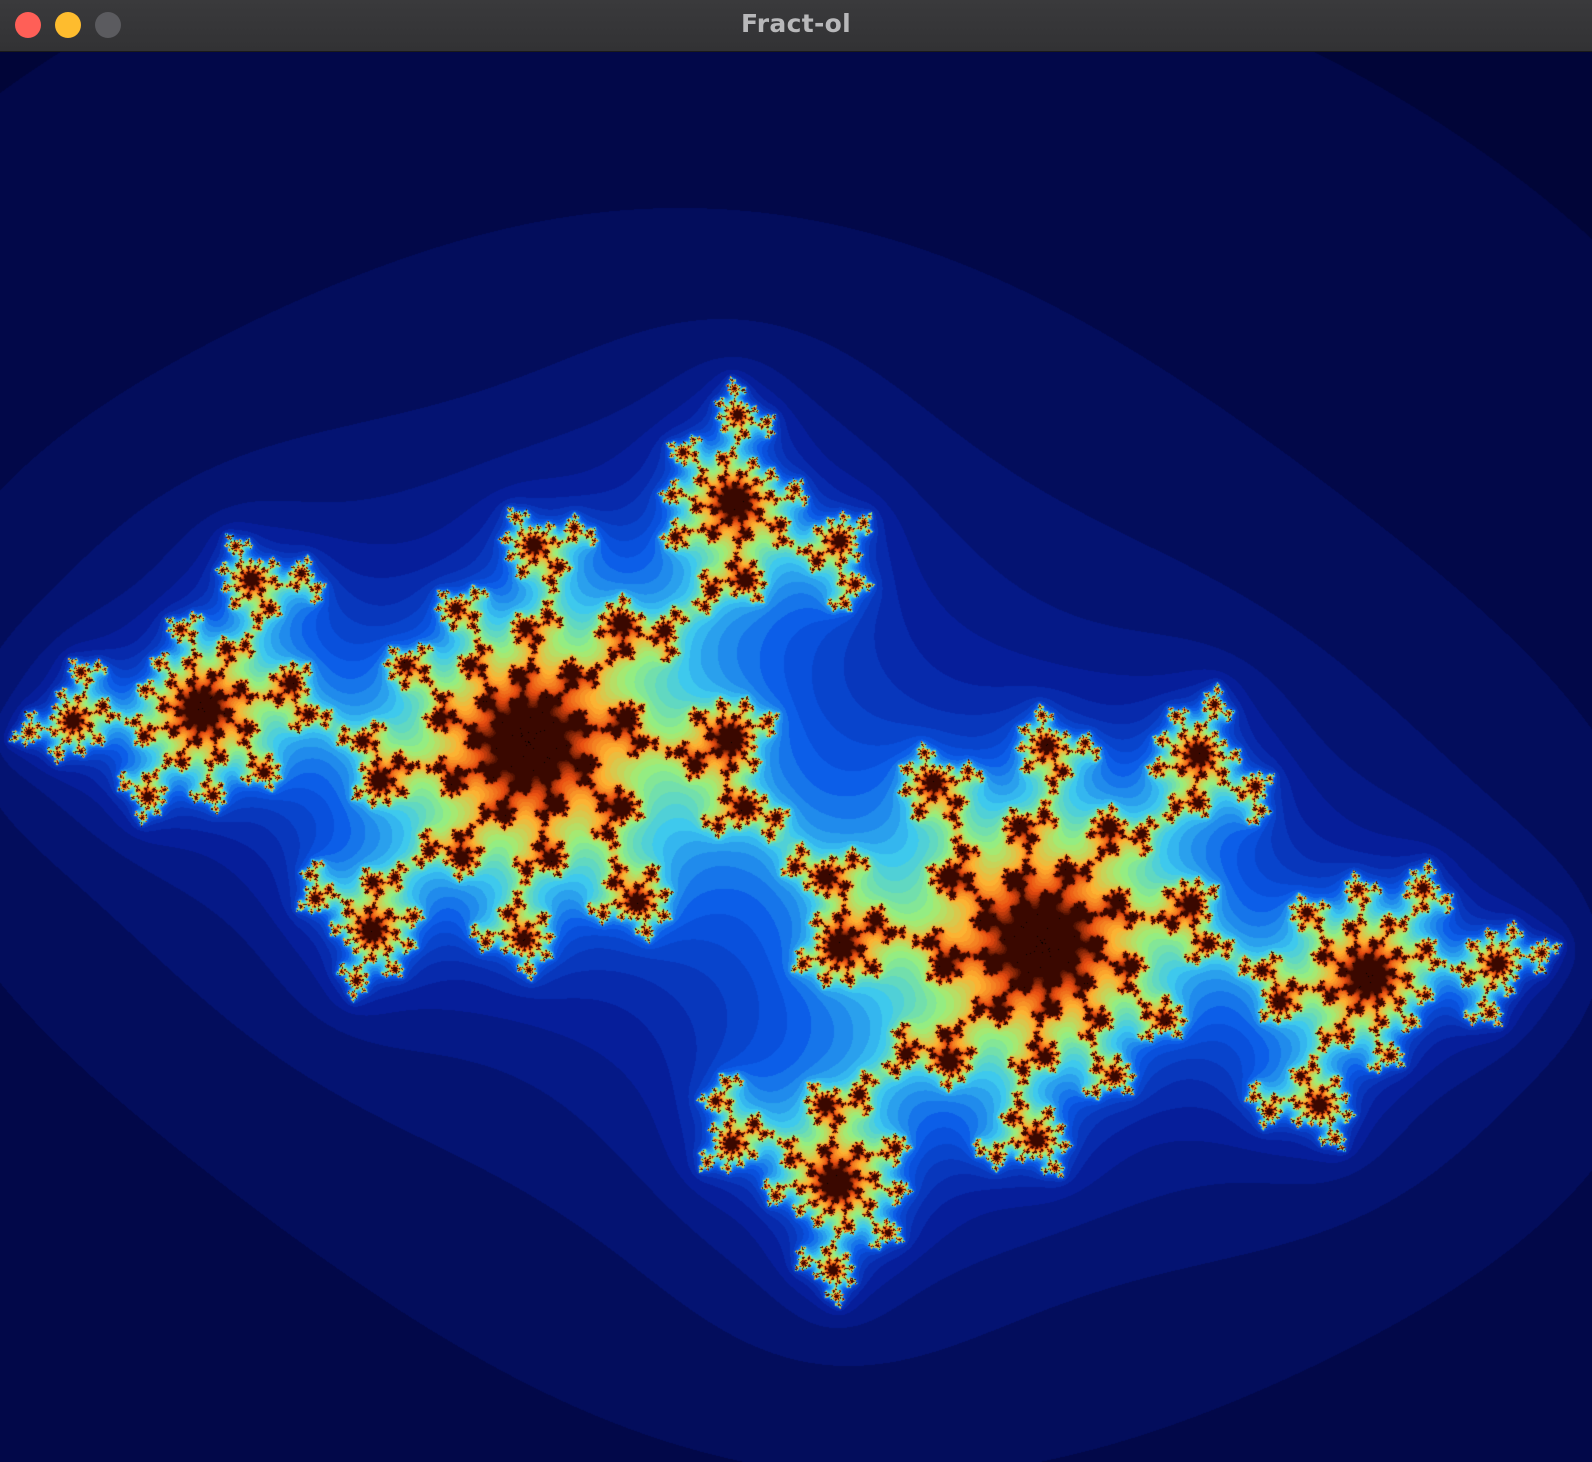 This screenshot has width=1592, height=1462. I want to click on window-title: Fract-ol, so click(796, 23).